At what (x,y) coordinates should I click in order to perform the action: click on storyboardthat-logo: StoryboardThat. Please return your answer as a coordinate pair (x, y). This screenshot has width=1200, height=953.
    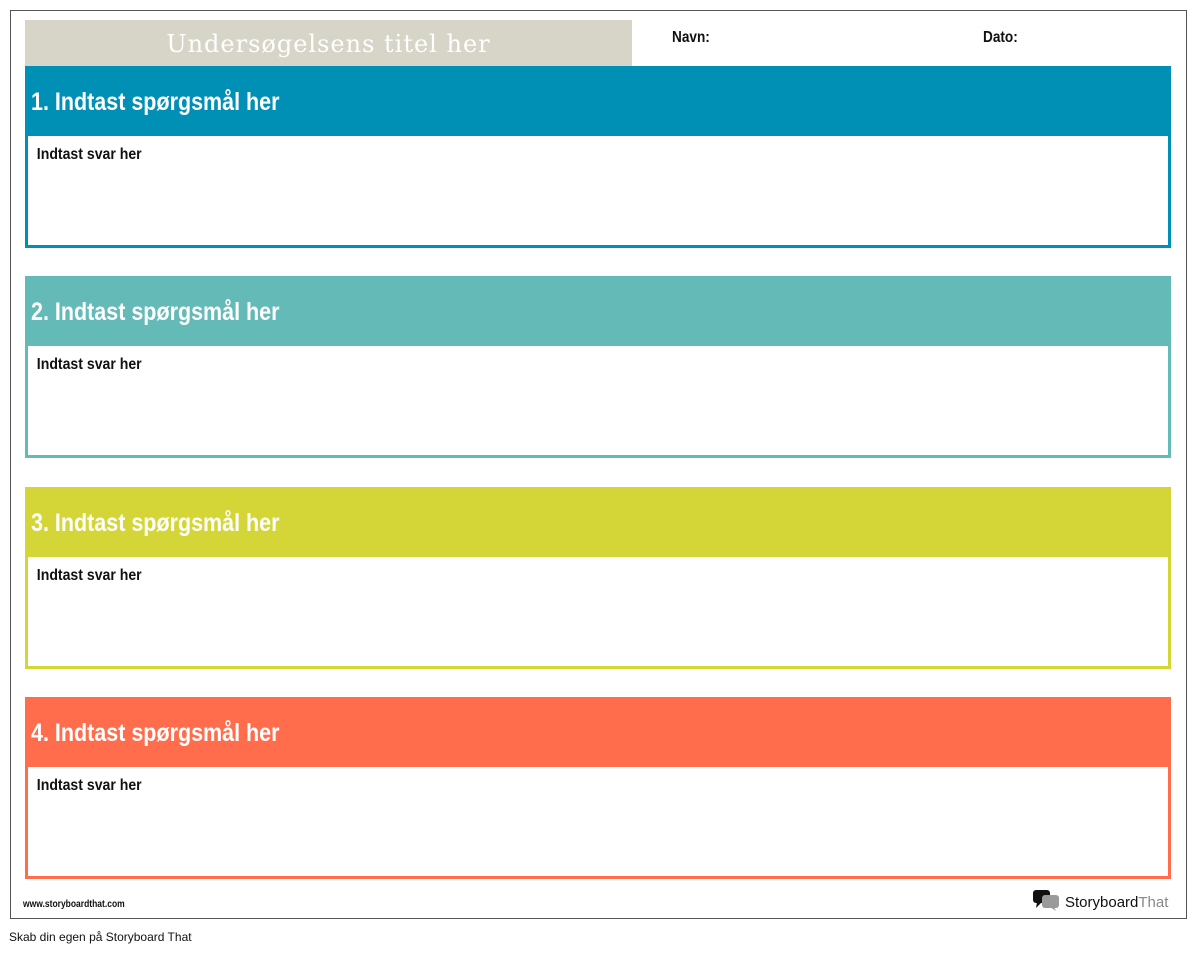
    Looking at the image, I should click on (1100, 902).